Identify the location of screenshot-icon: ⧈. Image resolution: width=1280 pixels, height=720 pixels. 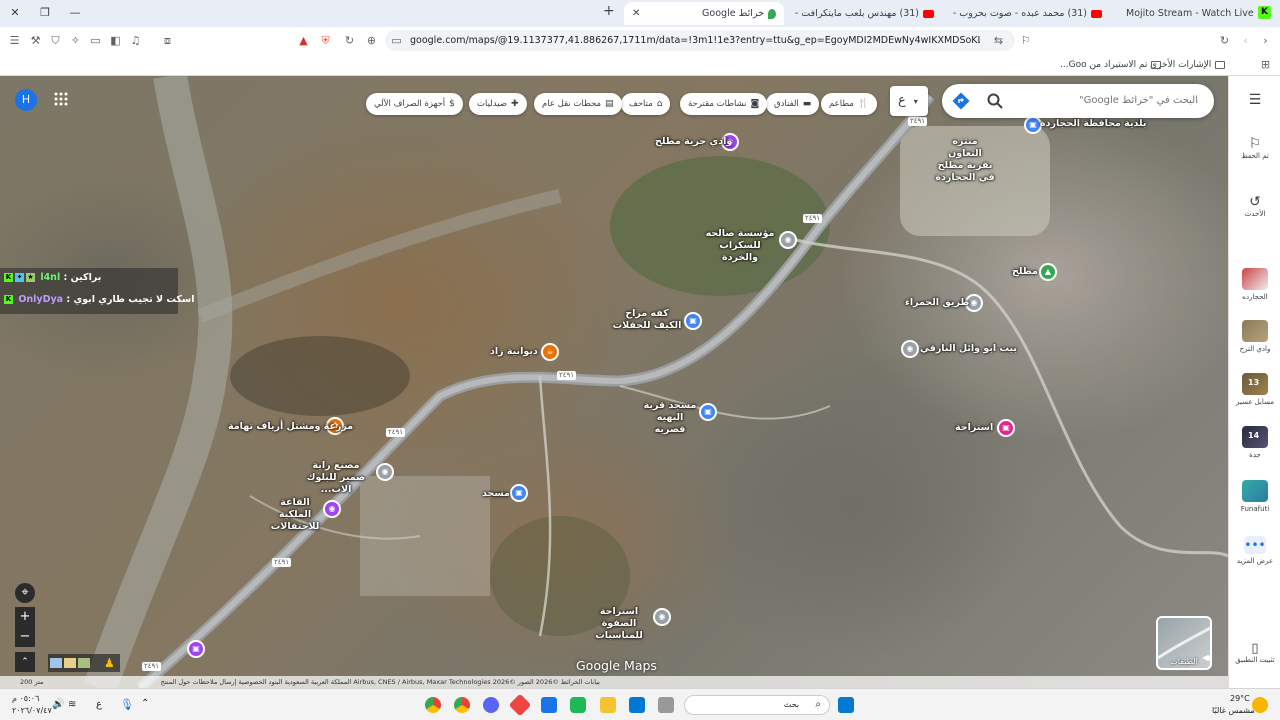
(167, 40).